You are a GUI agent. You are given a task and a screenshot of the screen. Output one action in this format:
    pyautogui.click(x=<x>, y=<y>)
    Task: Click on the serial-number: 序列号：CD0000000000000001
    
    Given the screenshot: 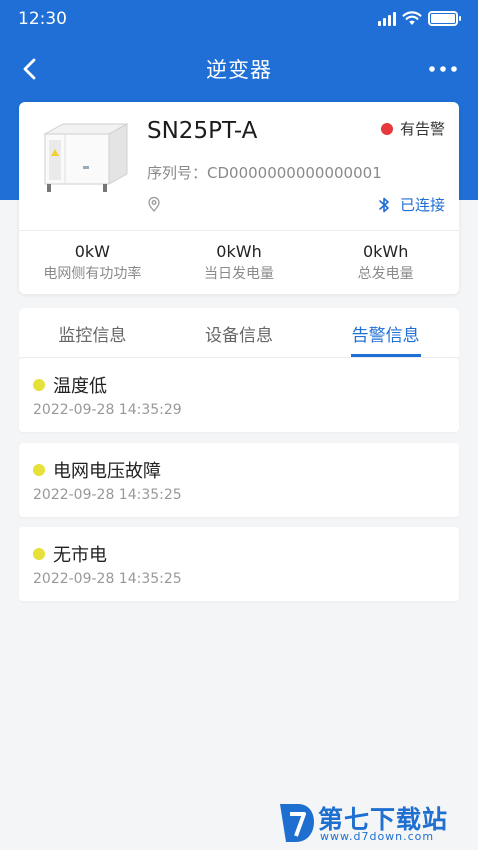 What is the action you would take?
    pyautogui.click(x=264, y=172)
    